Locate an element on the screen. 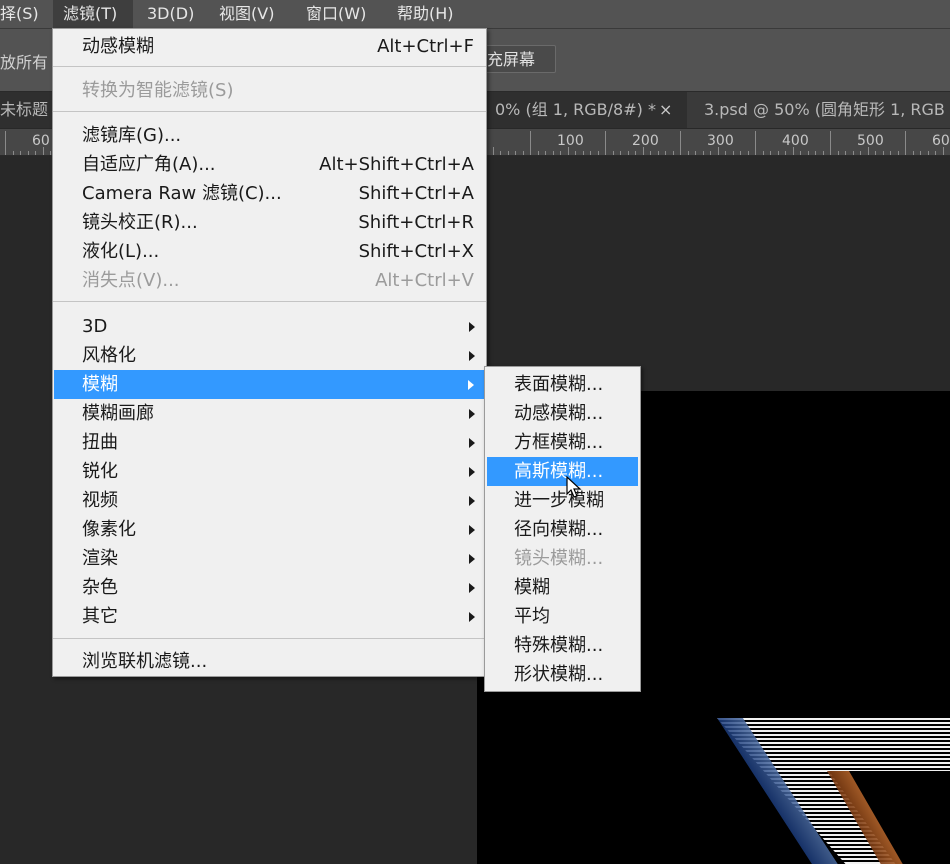 The image size is (950, 864). menu-filter: 滤镜(T) is located at coordinates (93, 14).